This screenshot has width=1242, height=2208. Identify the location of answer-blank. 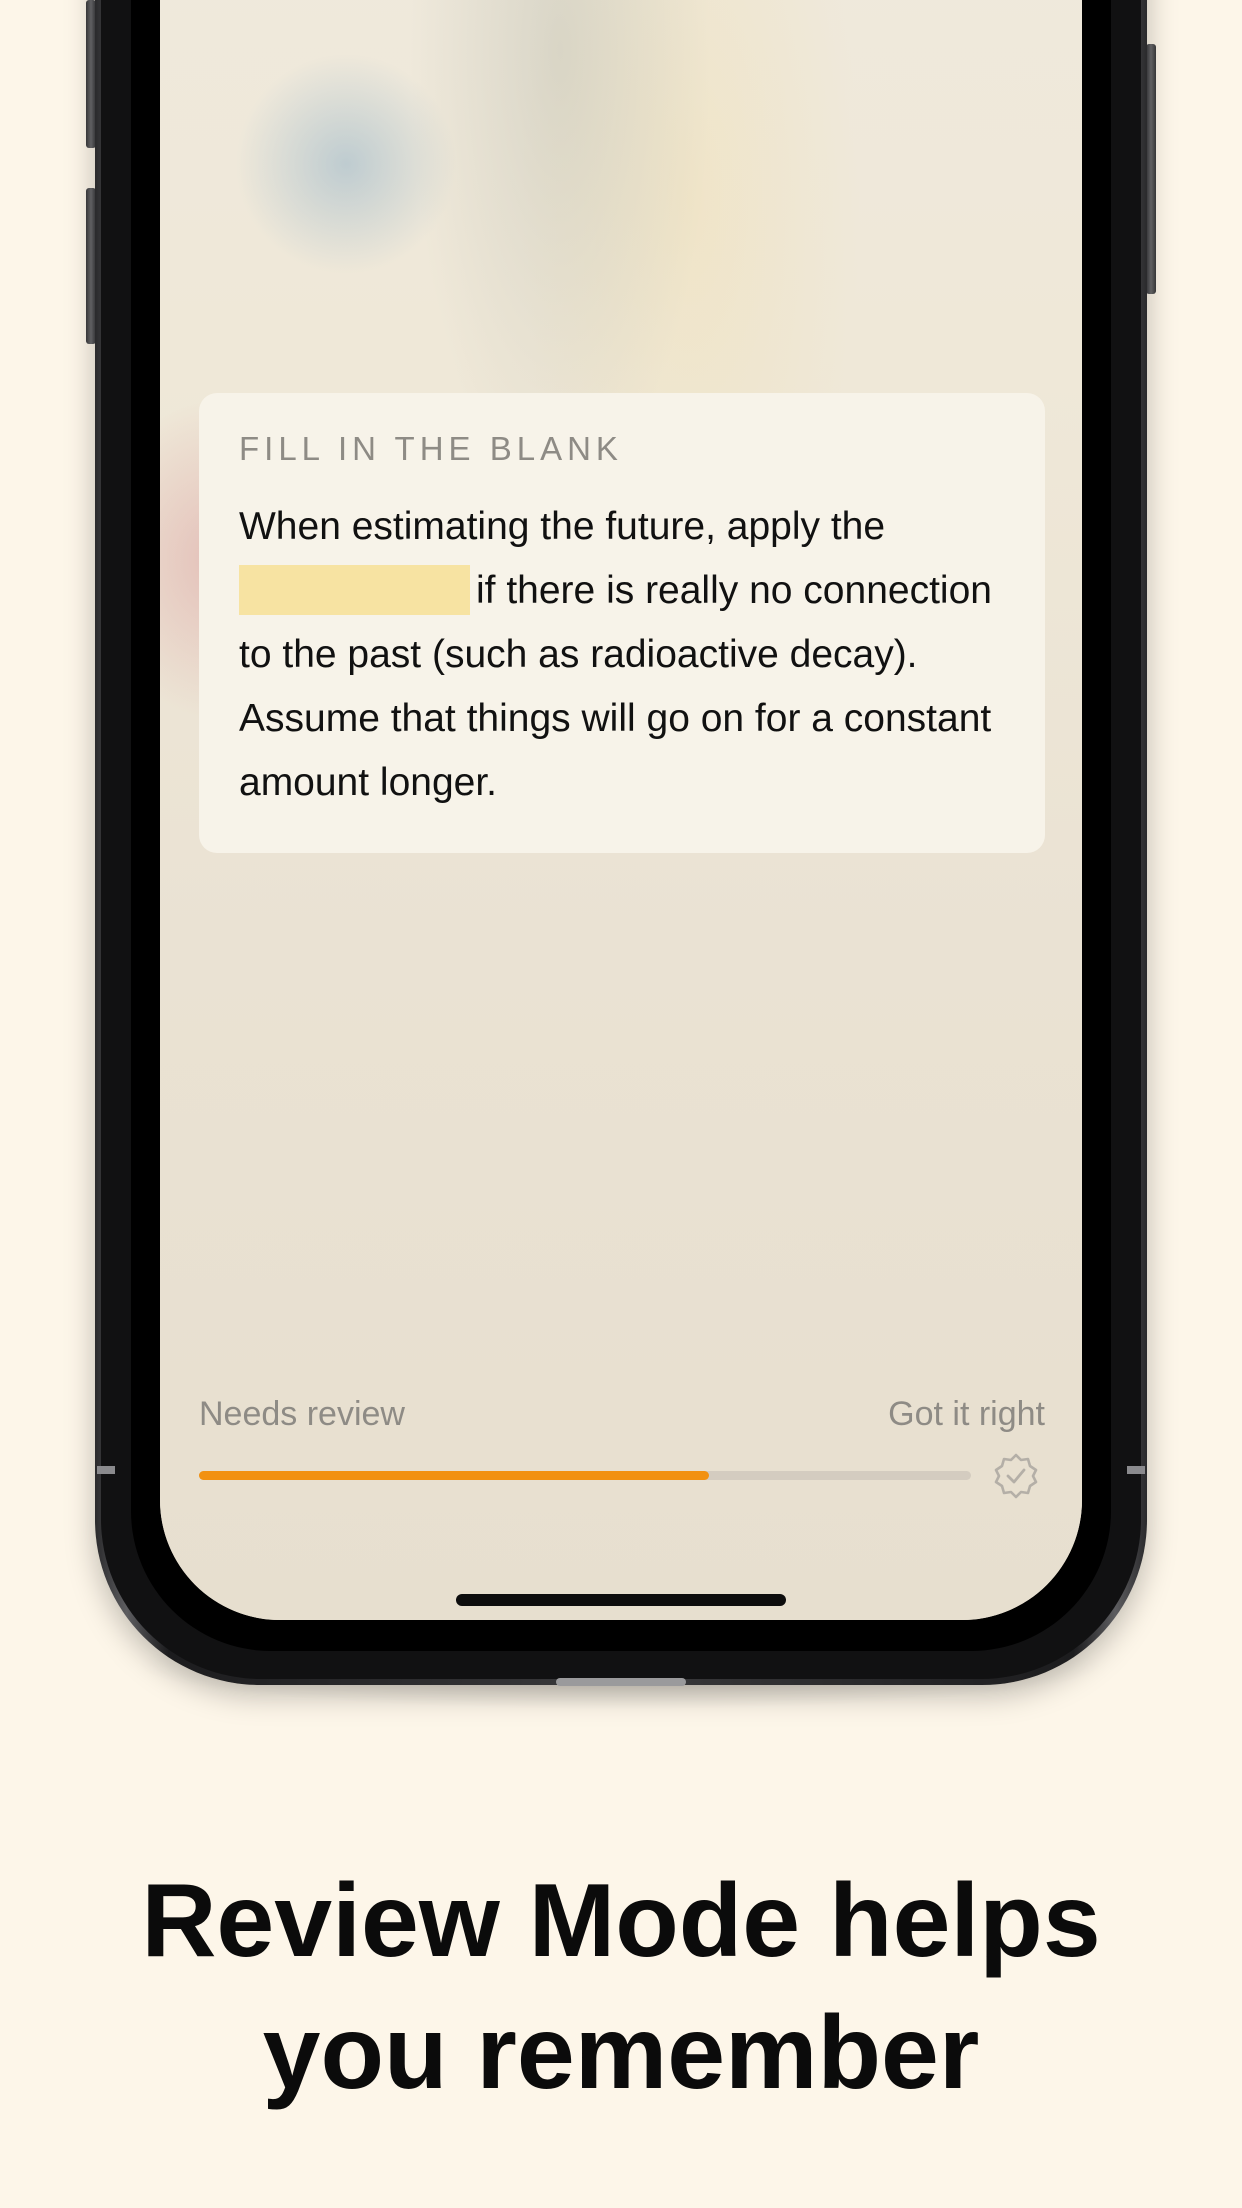
(354, 590).